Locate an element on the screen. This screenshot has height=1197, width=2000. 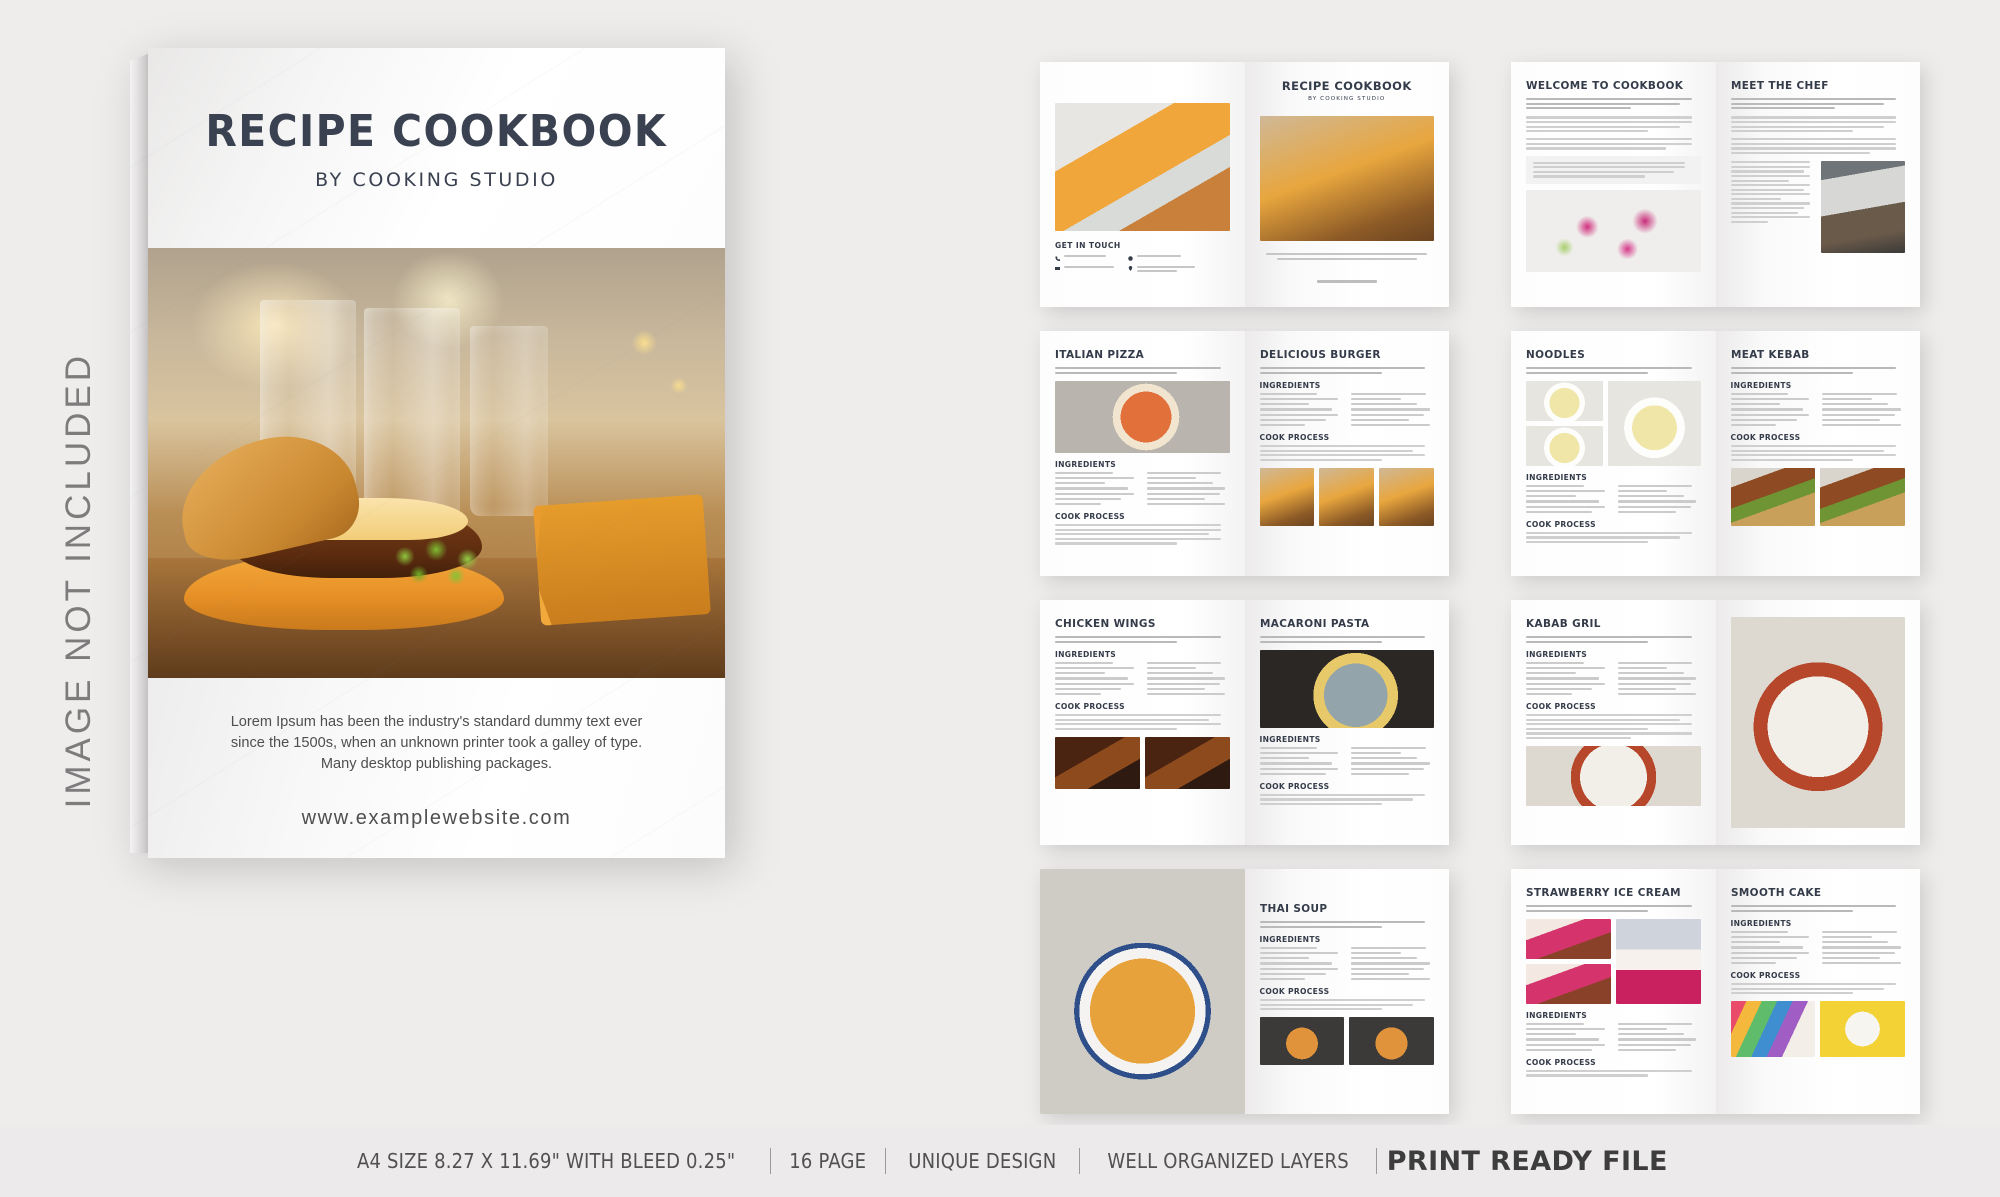
thumbnail-title: STRAWBERRY ICE CREAM is located at coordinates (1603, 892).